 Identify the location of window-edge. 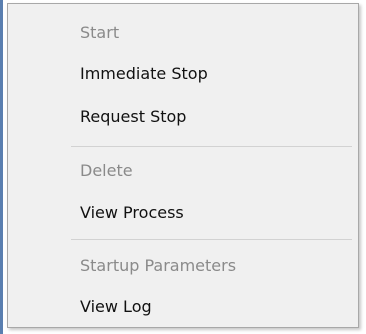
(1, 167).